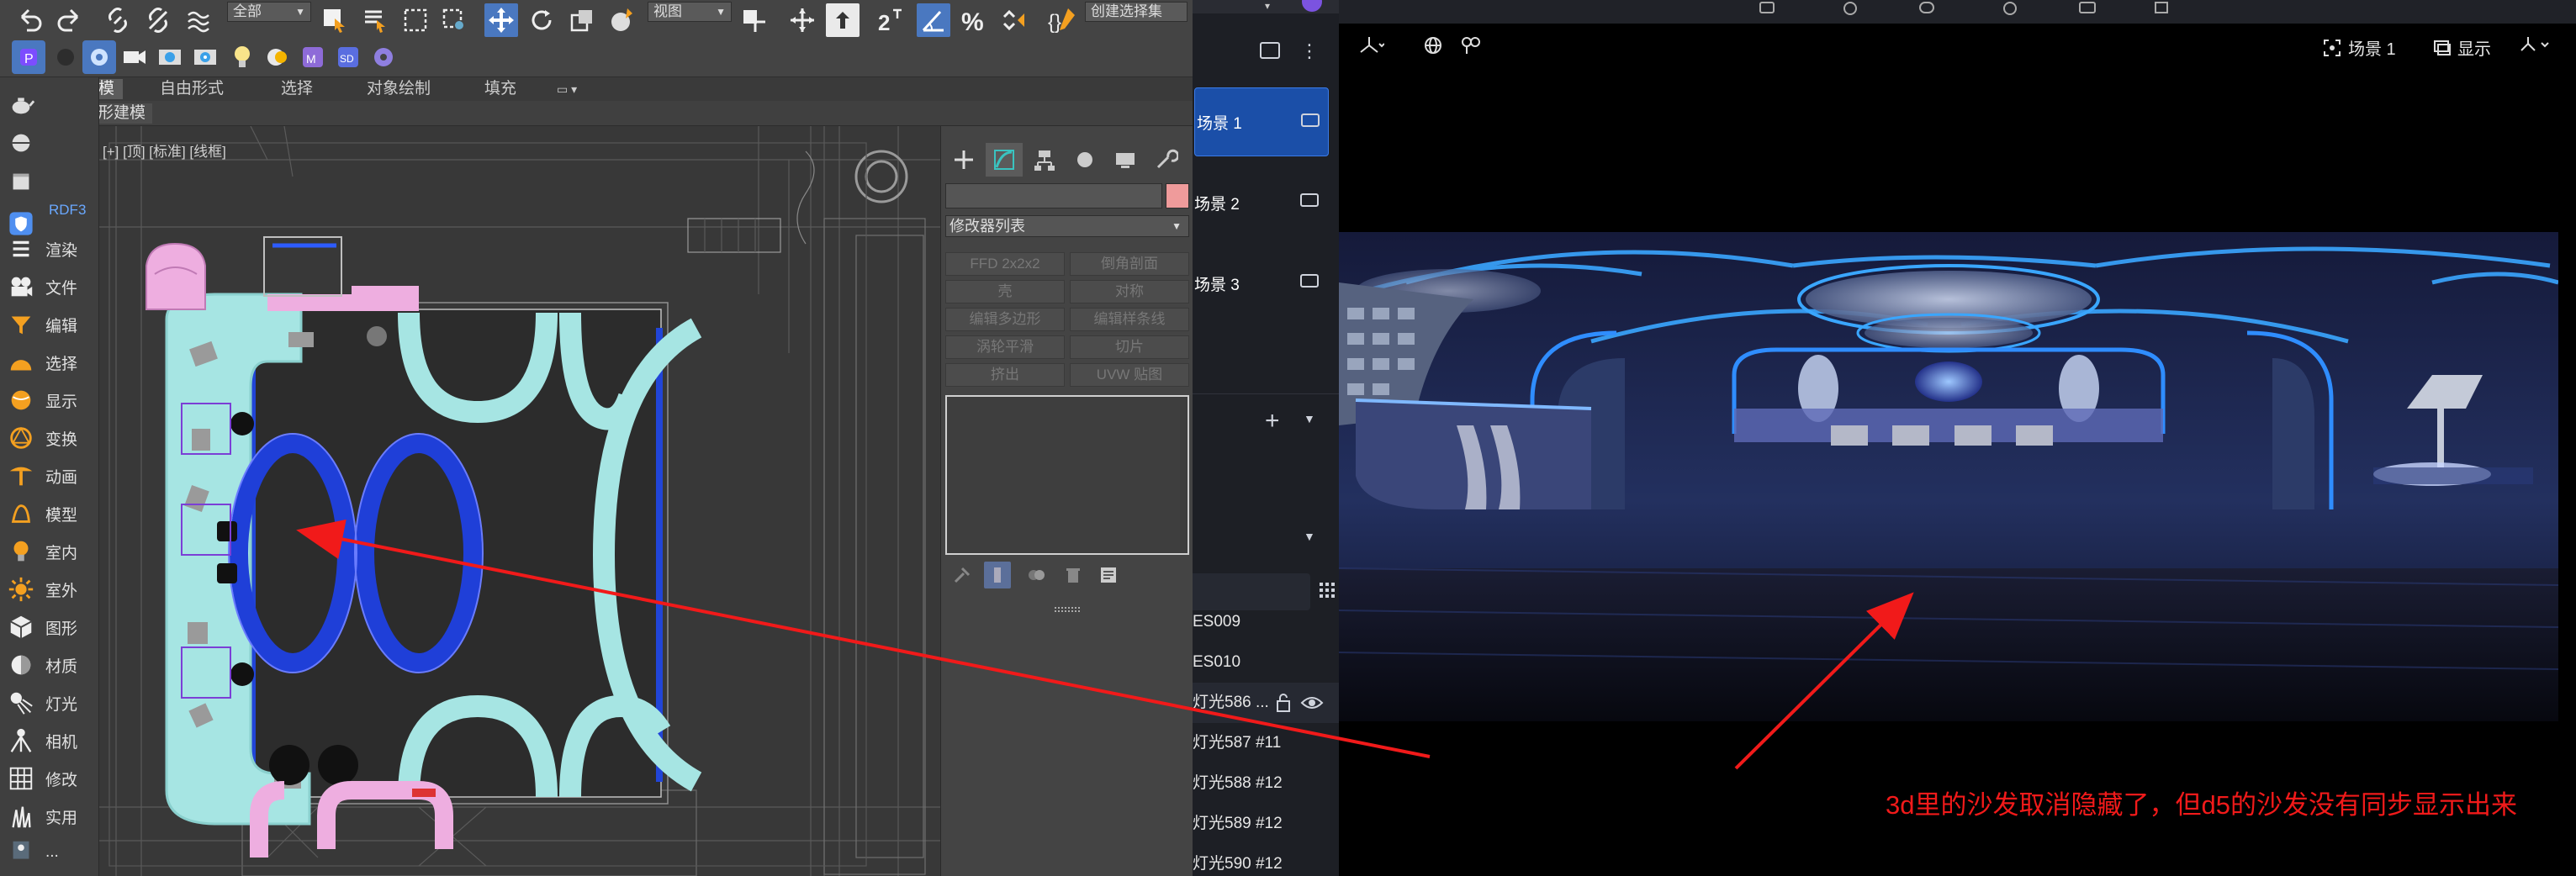 This screenshot has width=2576, height=876. I want to click on modifier-stack, so click(1067, 475).